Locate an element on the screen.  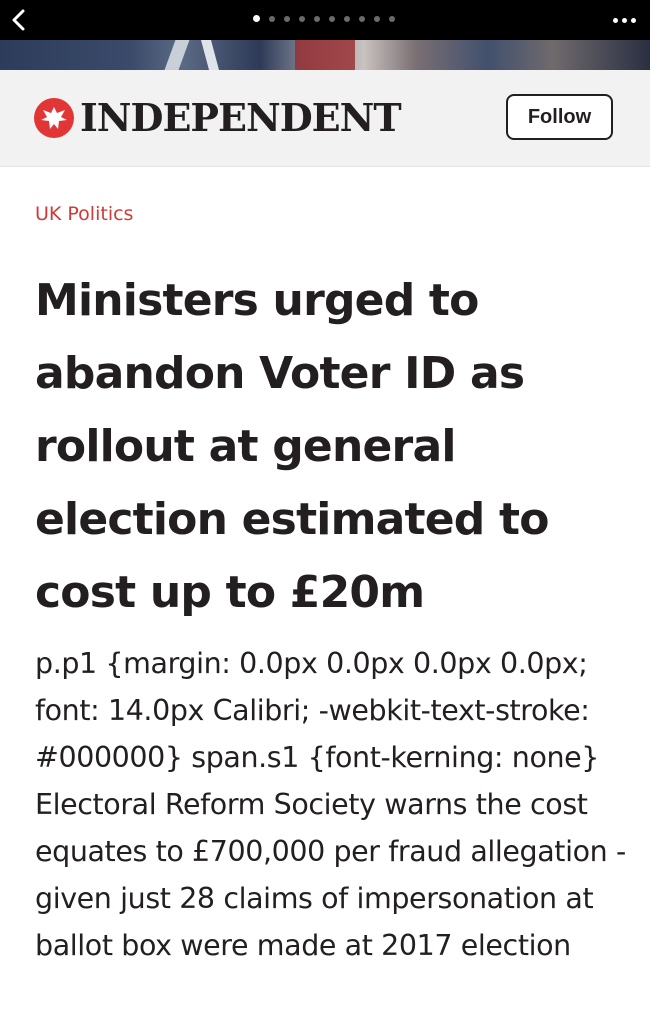
page-indicator is located at coordinates (324, 18).